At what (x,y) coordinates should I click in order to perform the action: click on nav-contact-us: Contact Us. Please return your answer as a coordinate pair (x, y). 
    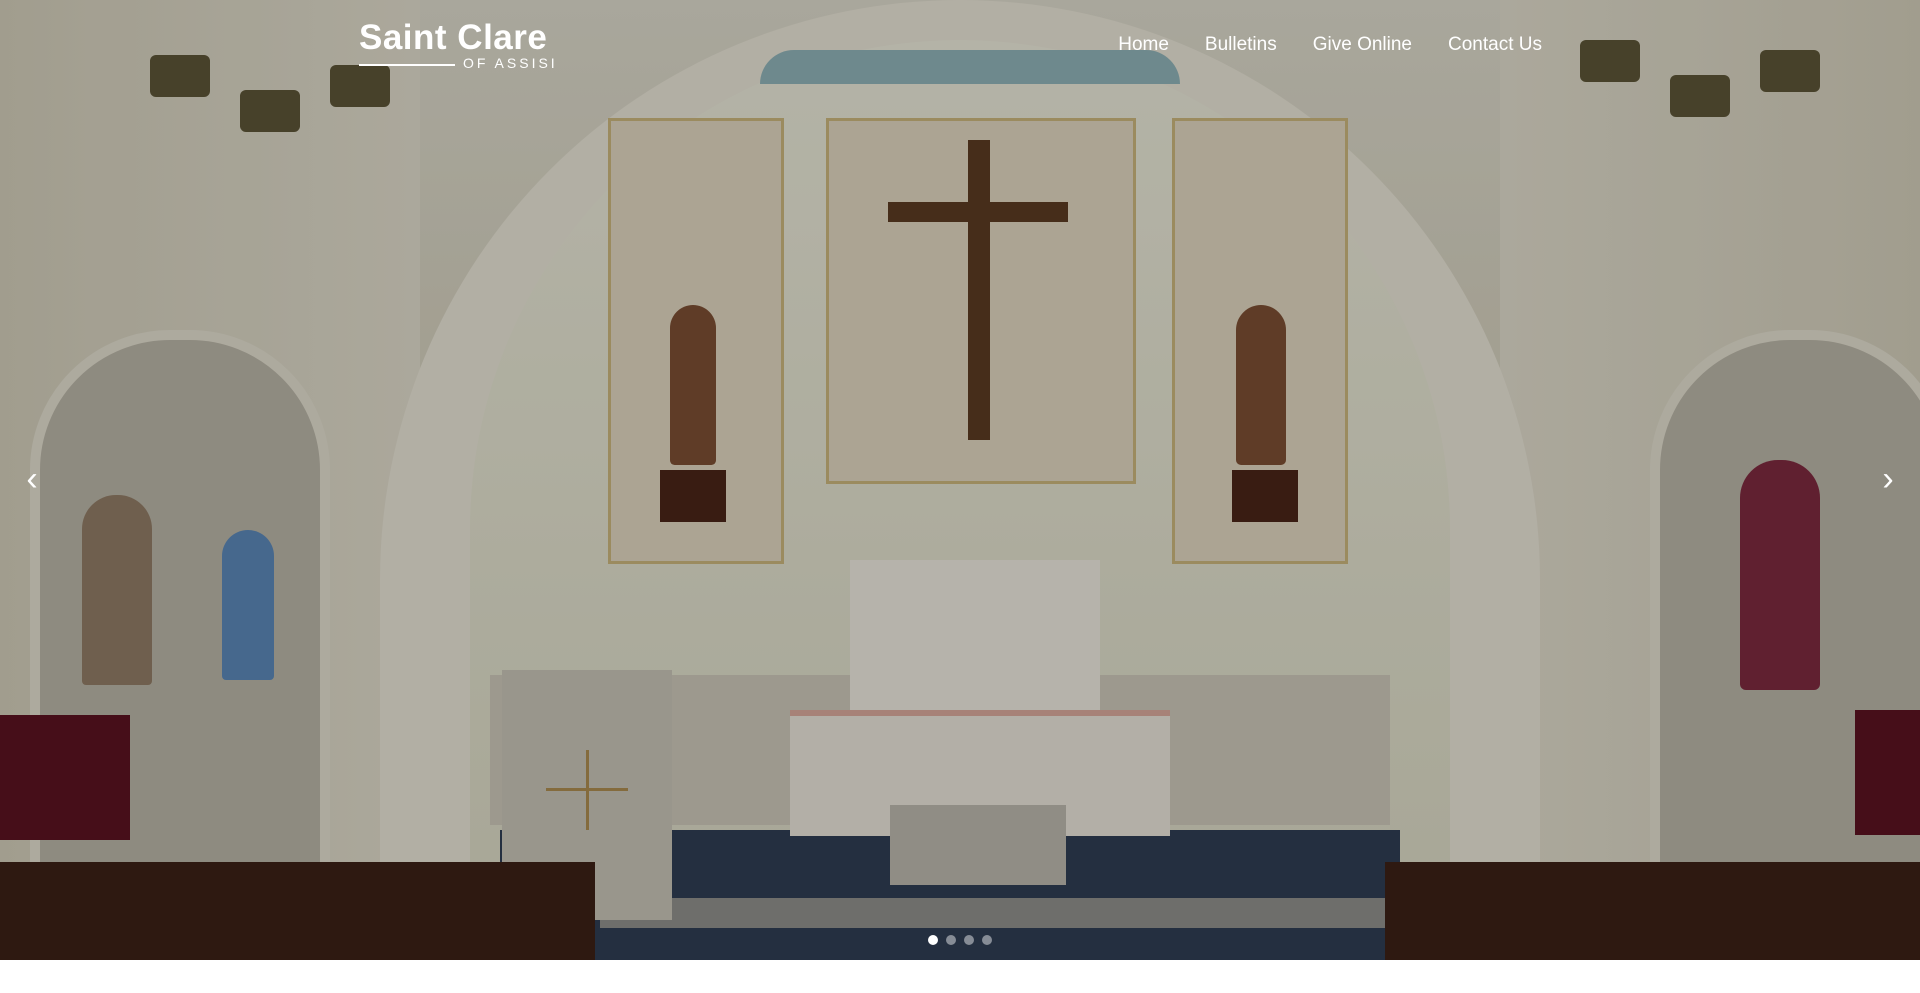
    Looking at the image, I should click on (1495, 45).